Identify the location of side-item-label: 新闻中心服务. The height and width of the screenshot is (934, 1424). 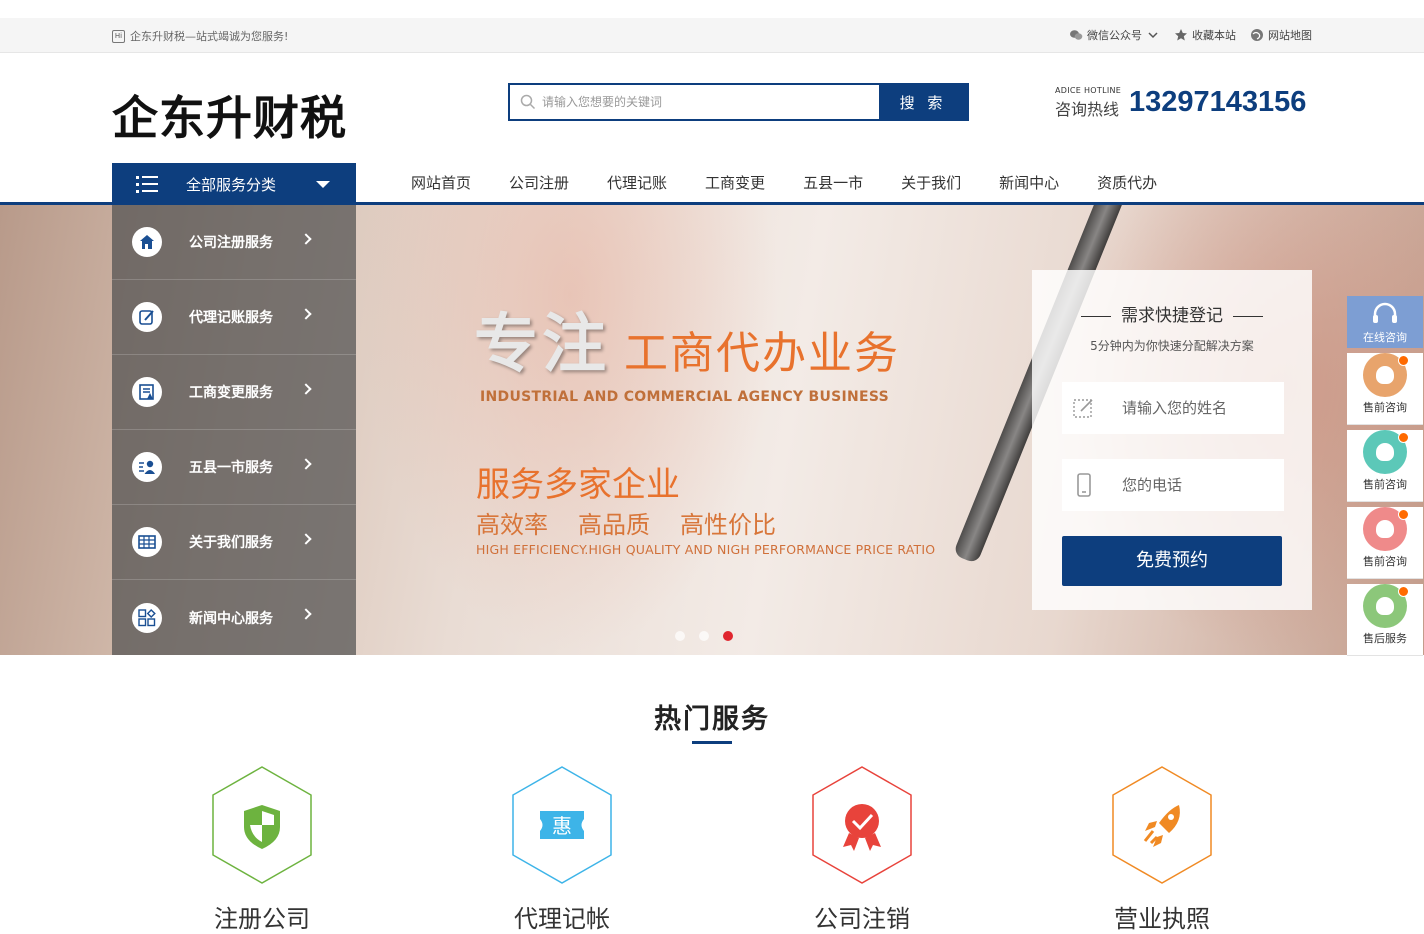
(231, 618).